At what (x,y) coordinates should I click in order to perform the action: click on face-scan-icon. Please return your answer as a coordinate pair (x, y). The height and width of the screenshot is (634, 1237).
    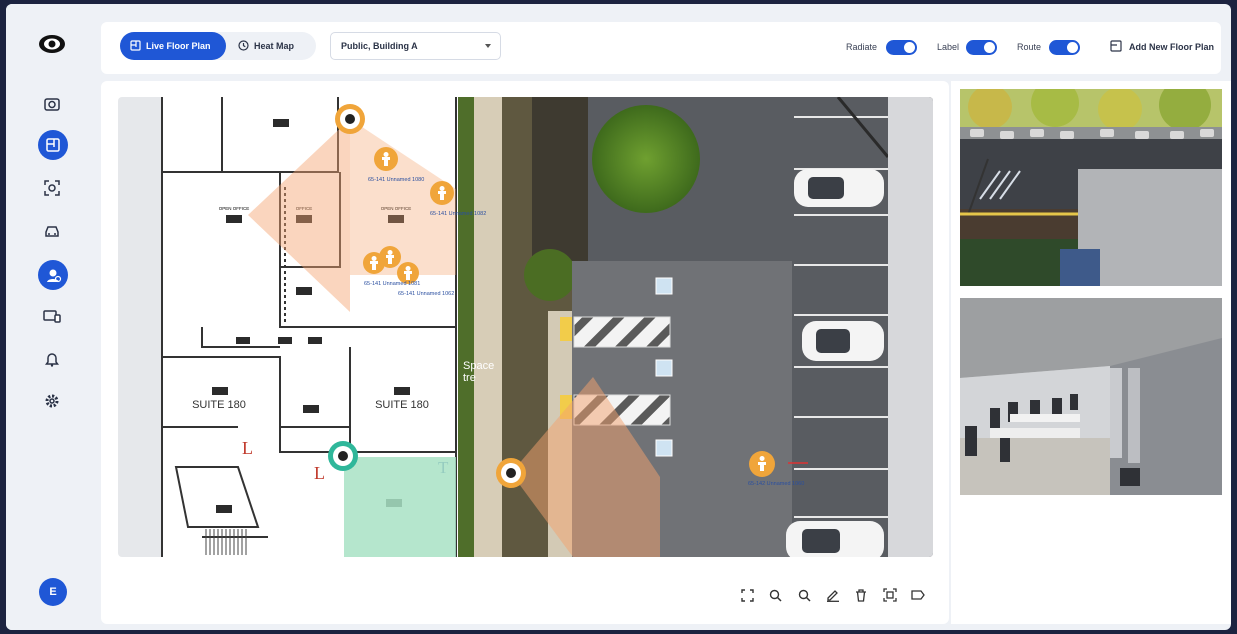
    Looking at the image, I should click on (52, 188).